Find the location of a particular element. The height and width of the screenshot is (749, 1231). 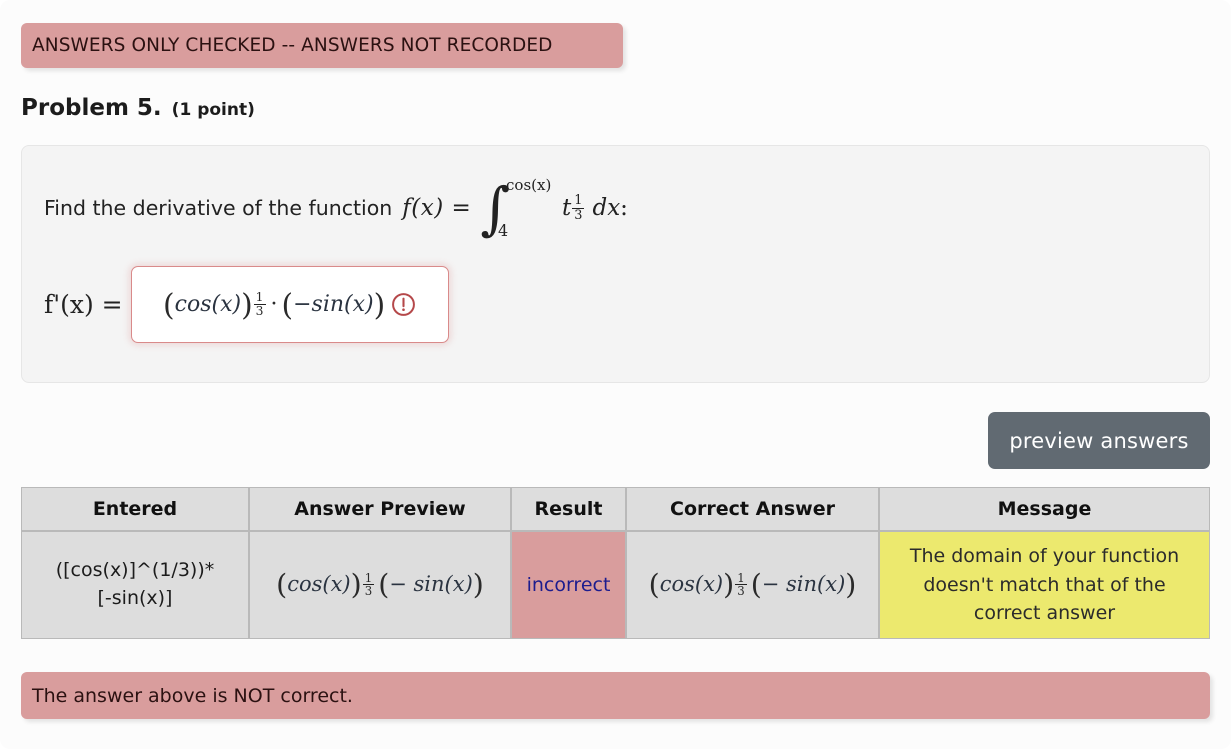

answer-preview-math: (cos(x)) 1 3 (− sin(x)) is located at coordinates (380, 585).